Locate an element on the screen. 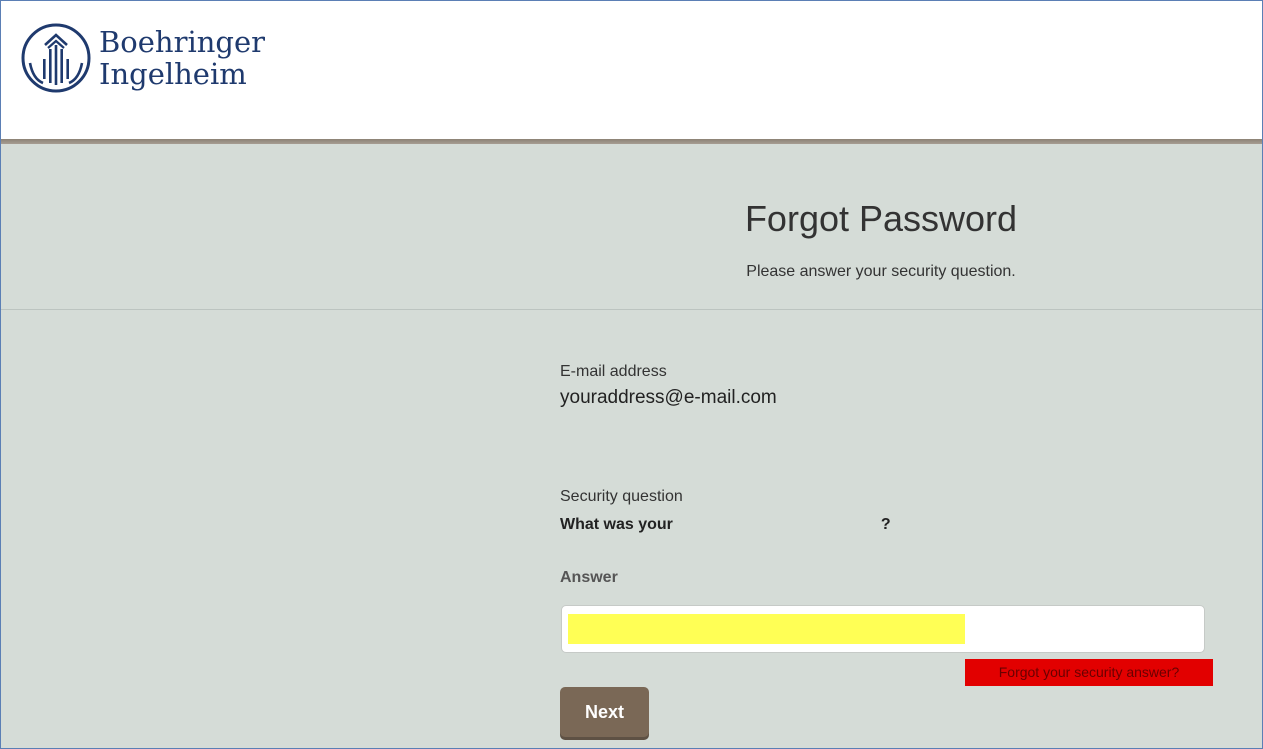 This screenshot has height=749, width=1263. brand-name: Boehringer Ingelheim is located at coordinates (182, 58).